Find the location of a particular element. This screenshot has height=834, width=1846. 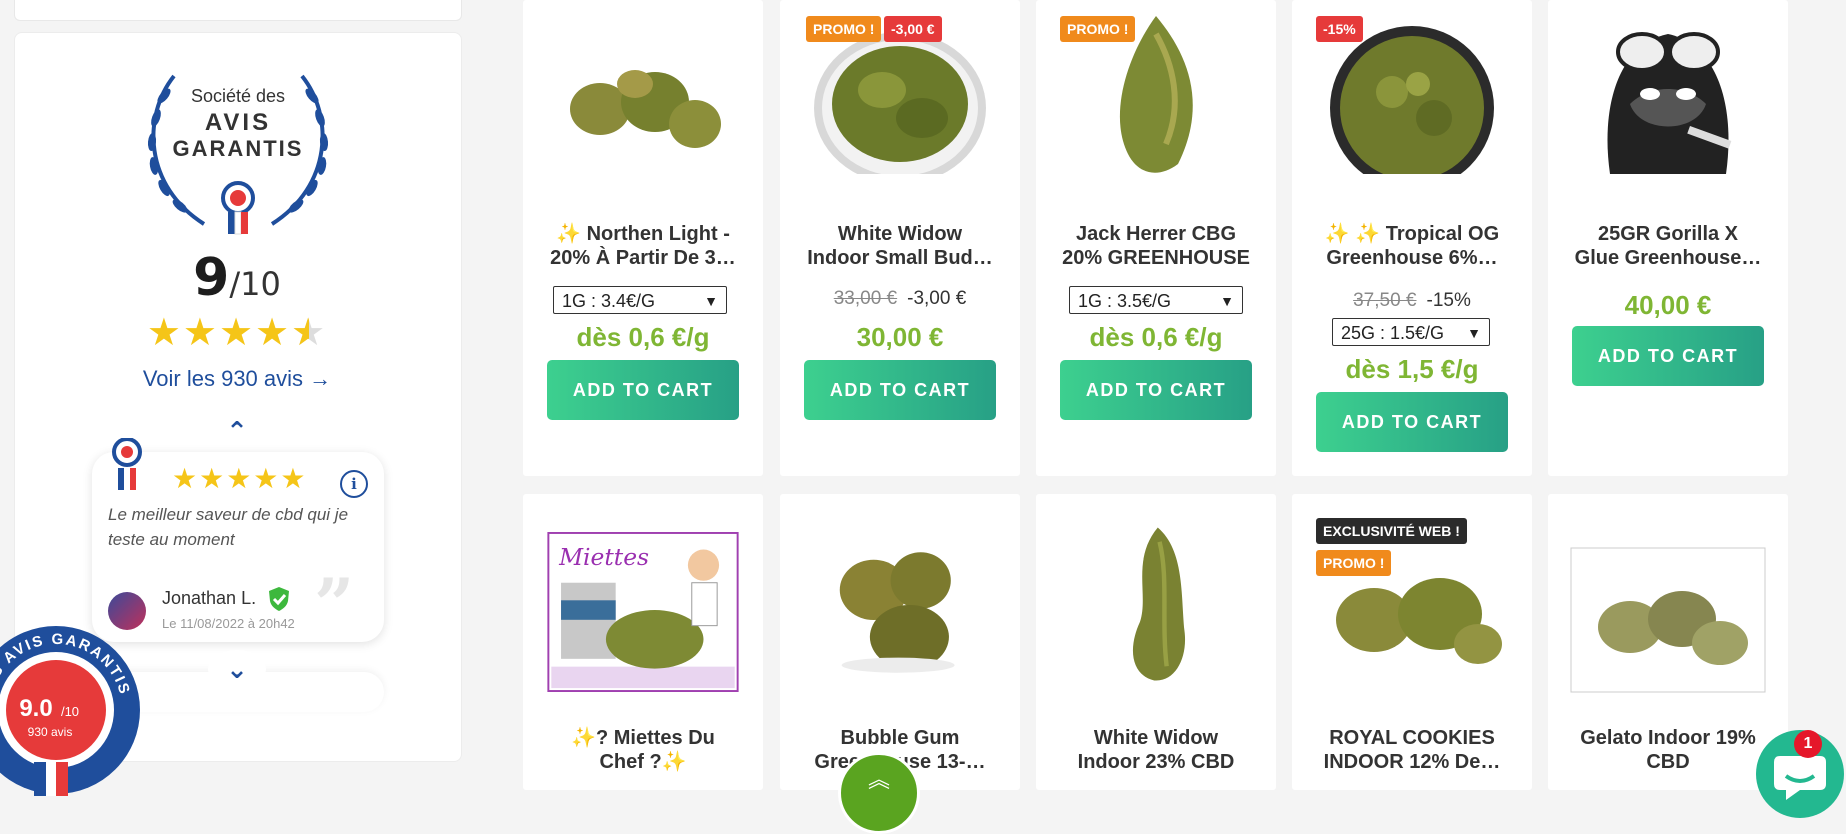

product-name-line1: Gelato Indoor 19% is located at coordinates (1668, 738).